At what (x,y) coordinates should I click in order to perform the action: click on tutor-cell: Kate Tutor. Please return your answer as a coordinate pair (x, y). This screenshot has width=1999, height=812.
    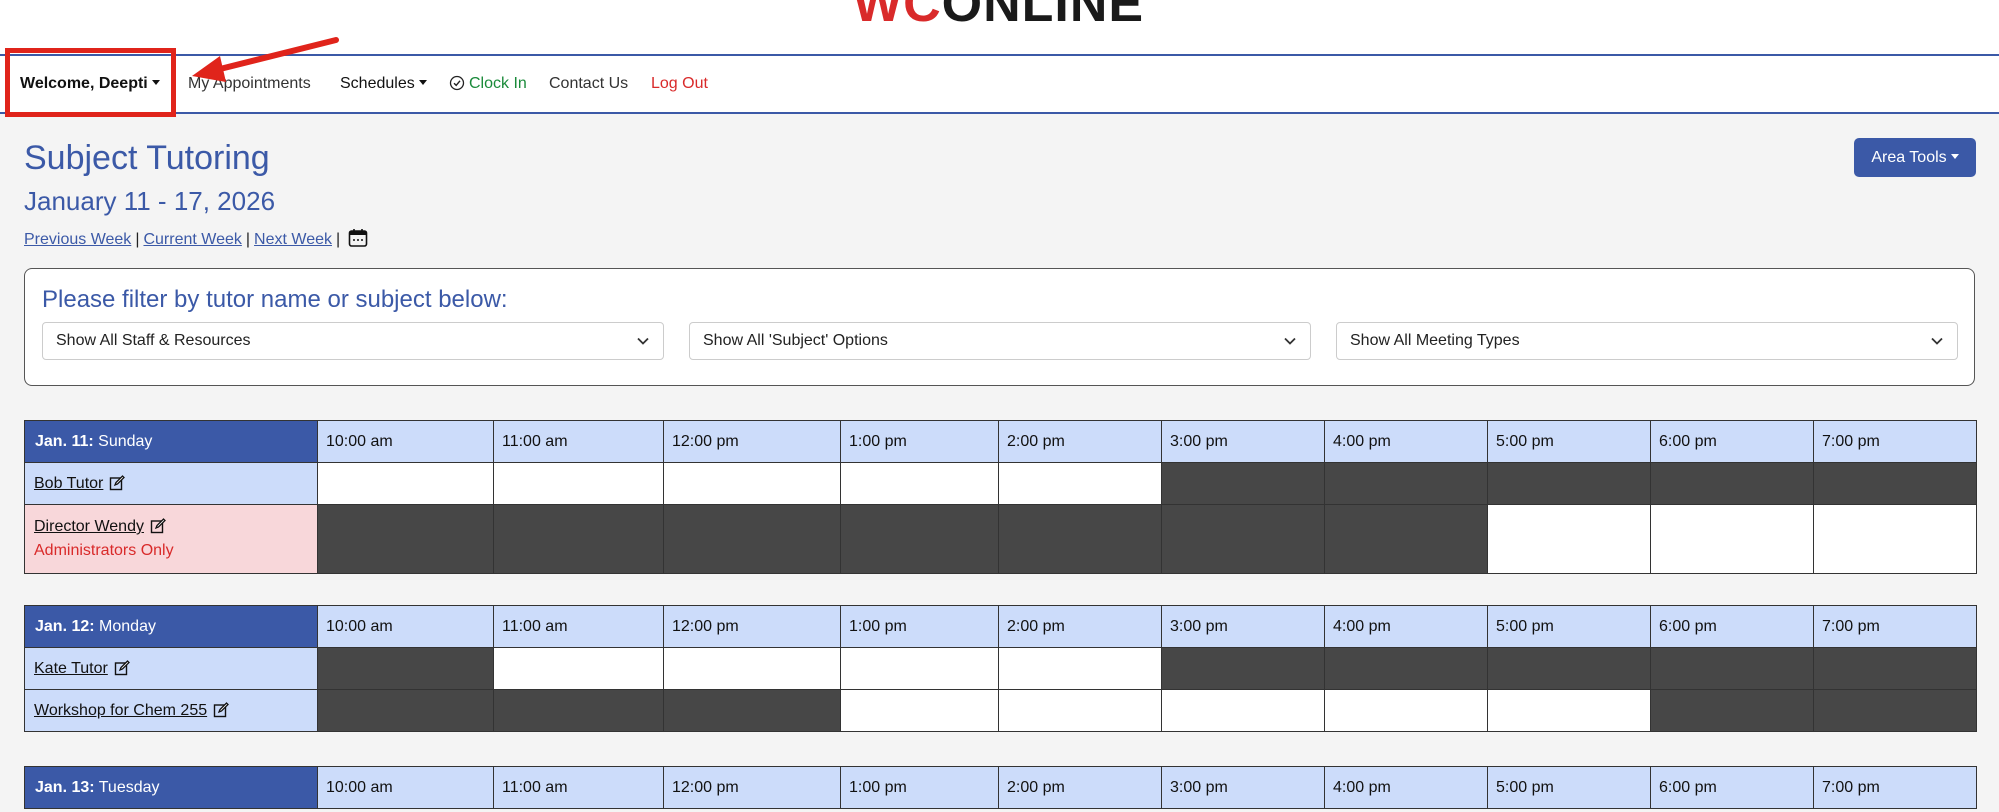
    Looking at the image, I should click on (171, 668).